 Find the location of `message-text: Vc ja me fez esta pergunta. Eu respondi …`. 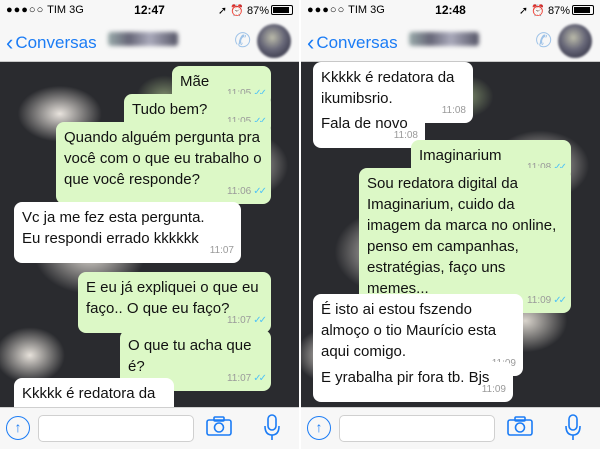

message-text: Vc ja me fez esta pergunta. Eu respondi … is located at coordinates (113, 228).